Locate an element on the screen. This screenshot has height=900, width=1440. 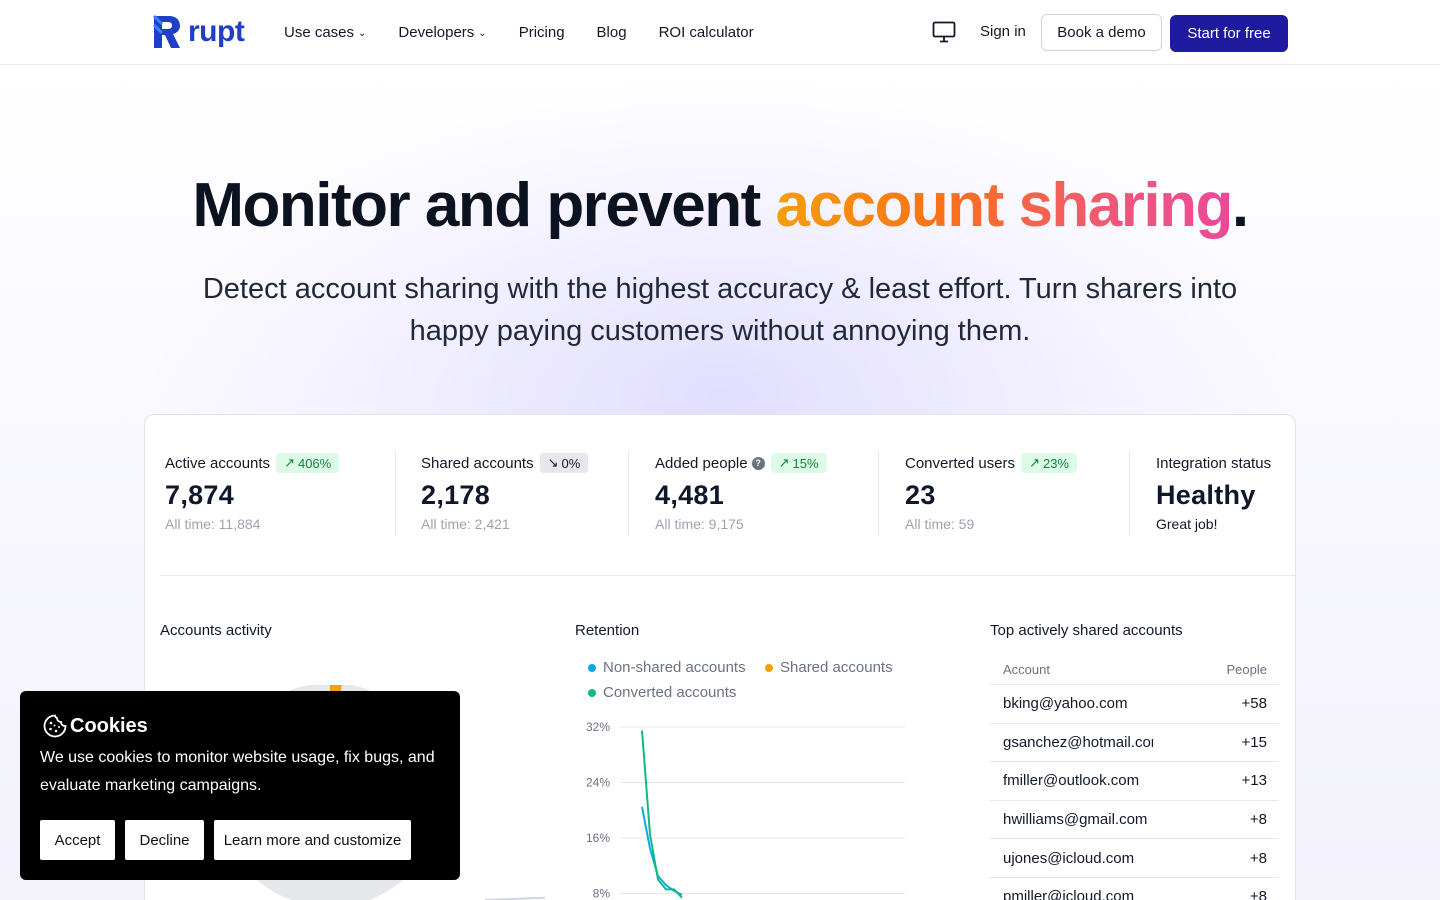
trend-badge: ↗ 15% is located at coordinates (798, 463).